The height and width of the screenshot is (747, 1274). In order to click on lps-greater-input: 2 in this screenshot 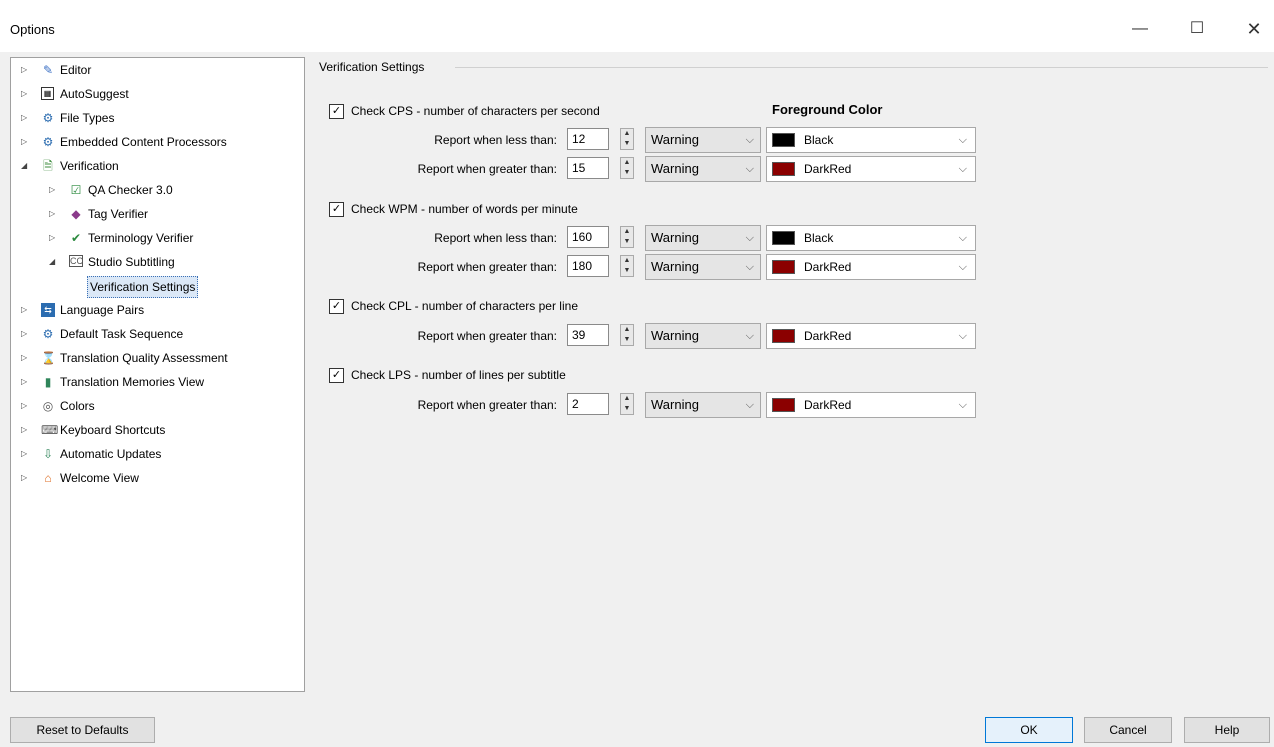, I will do `click(588, 404)`.